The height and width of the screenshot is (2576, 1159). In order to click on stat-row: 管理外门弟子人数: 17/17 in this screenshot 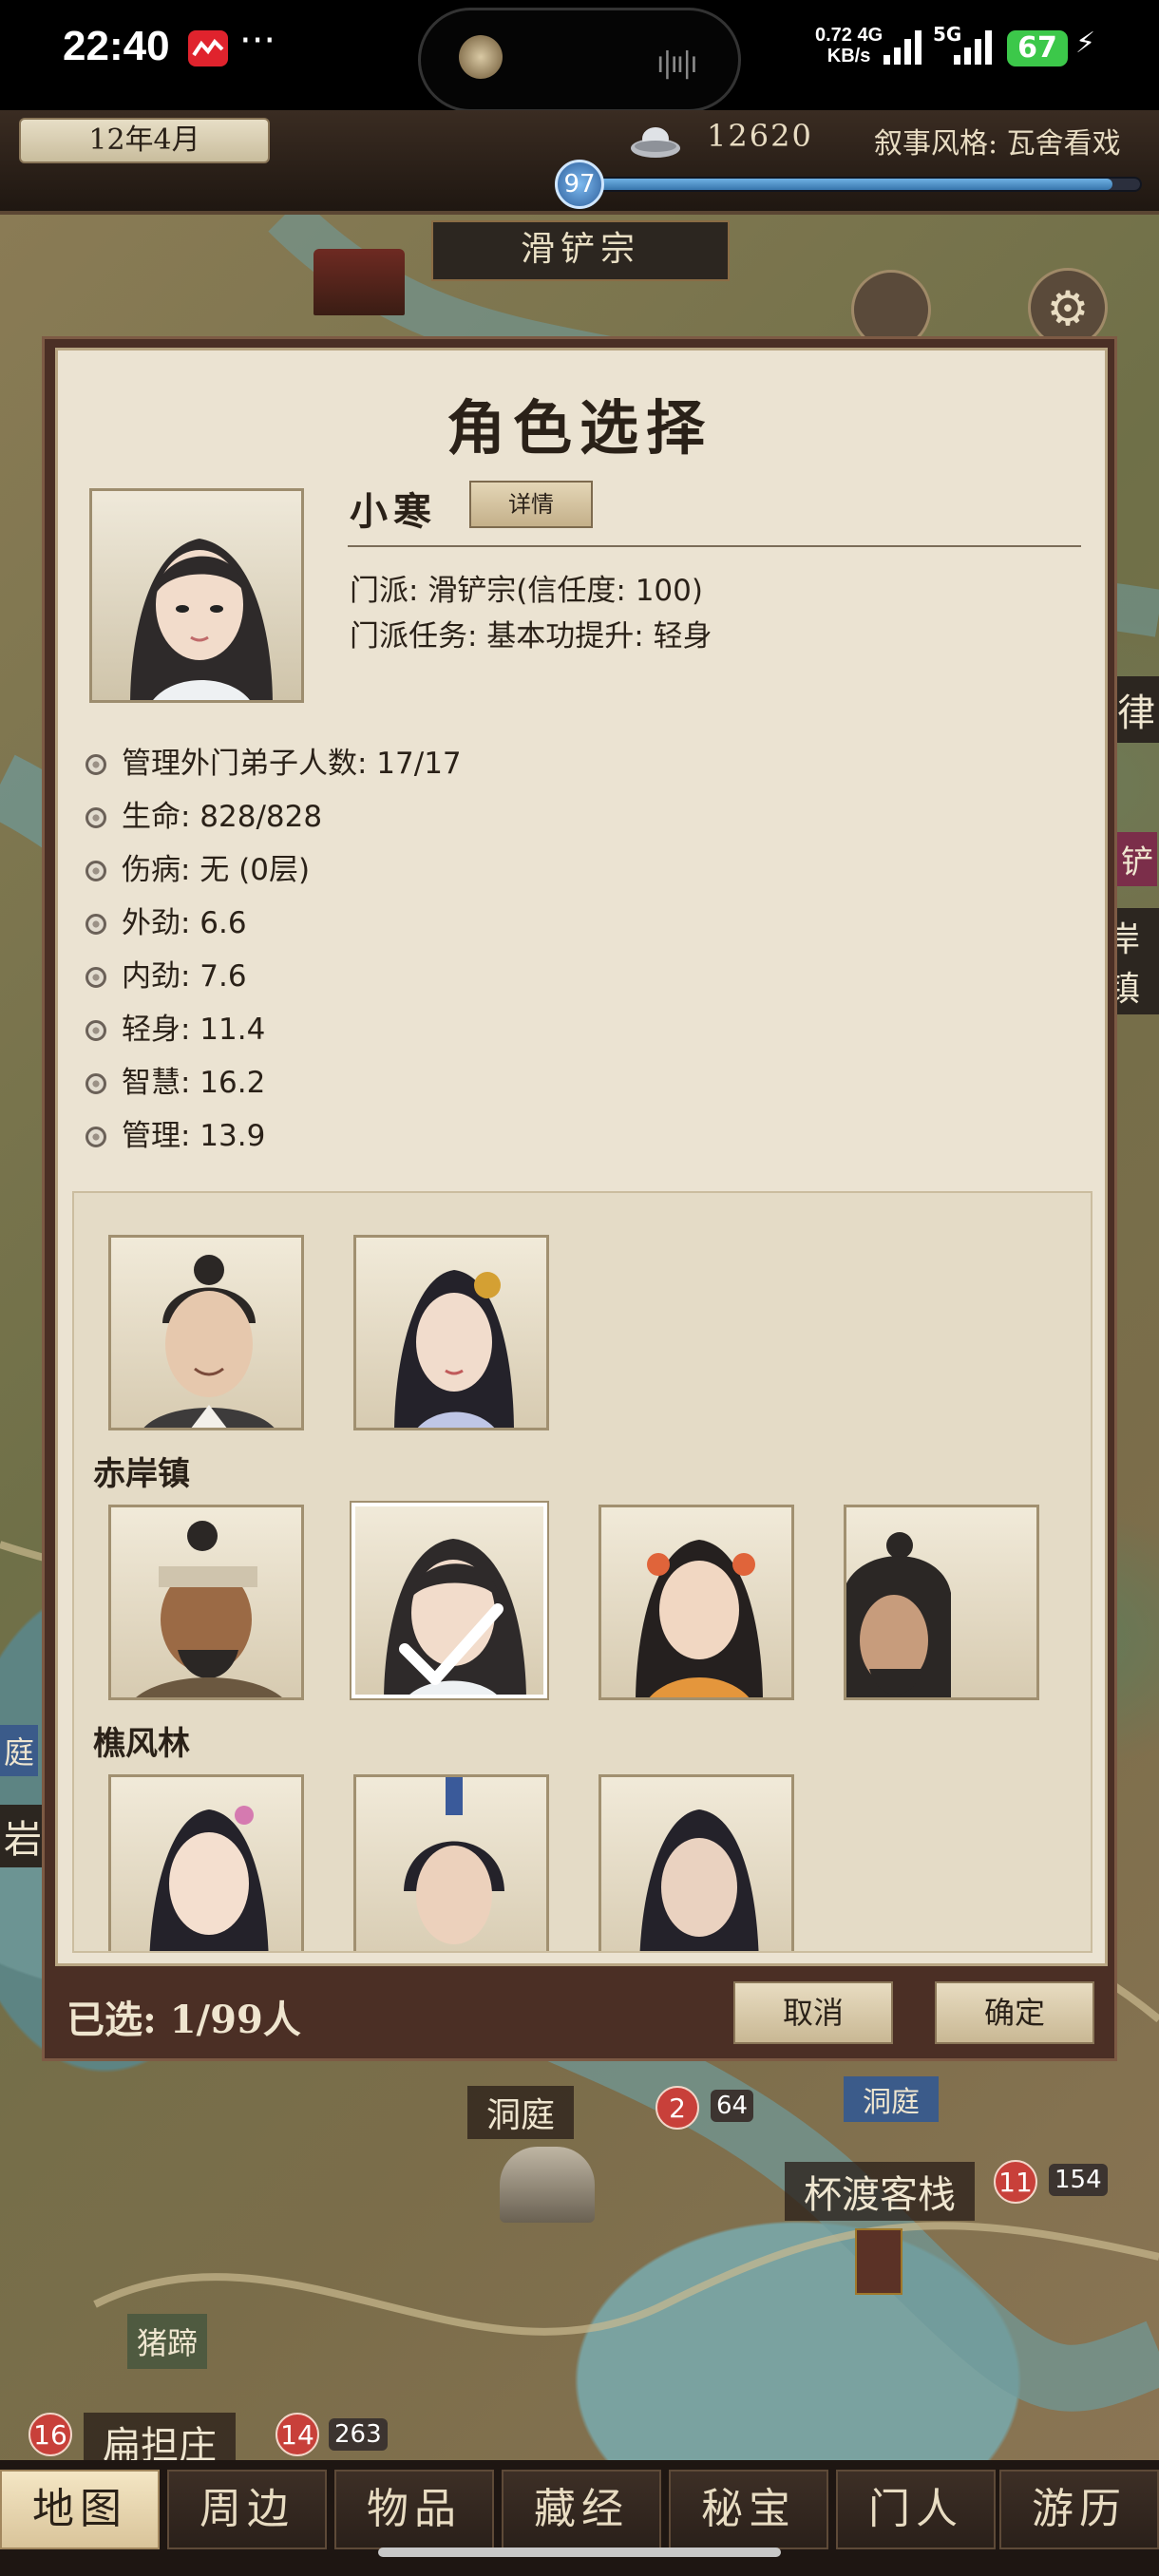, I will do `click(274, 760)`.